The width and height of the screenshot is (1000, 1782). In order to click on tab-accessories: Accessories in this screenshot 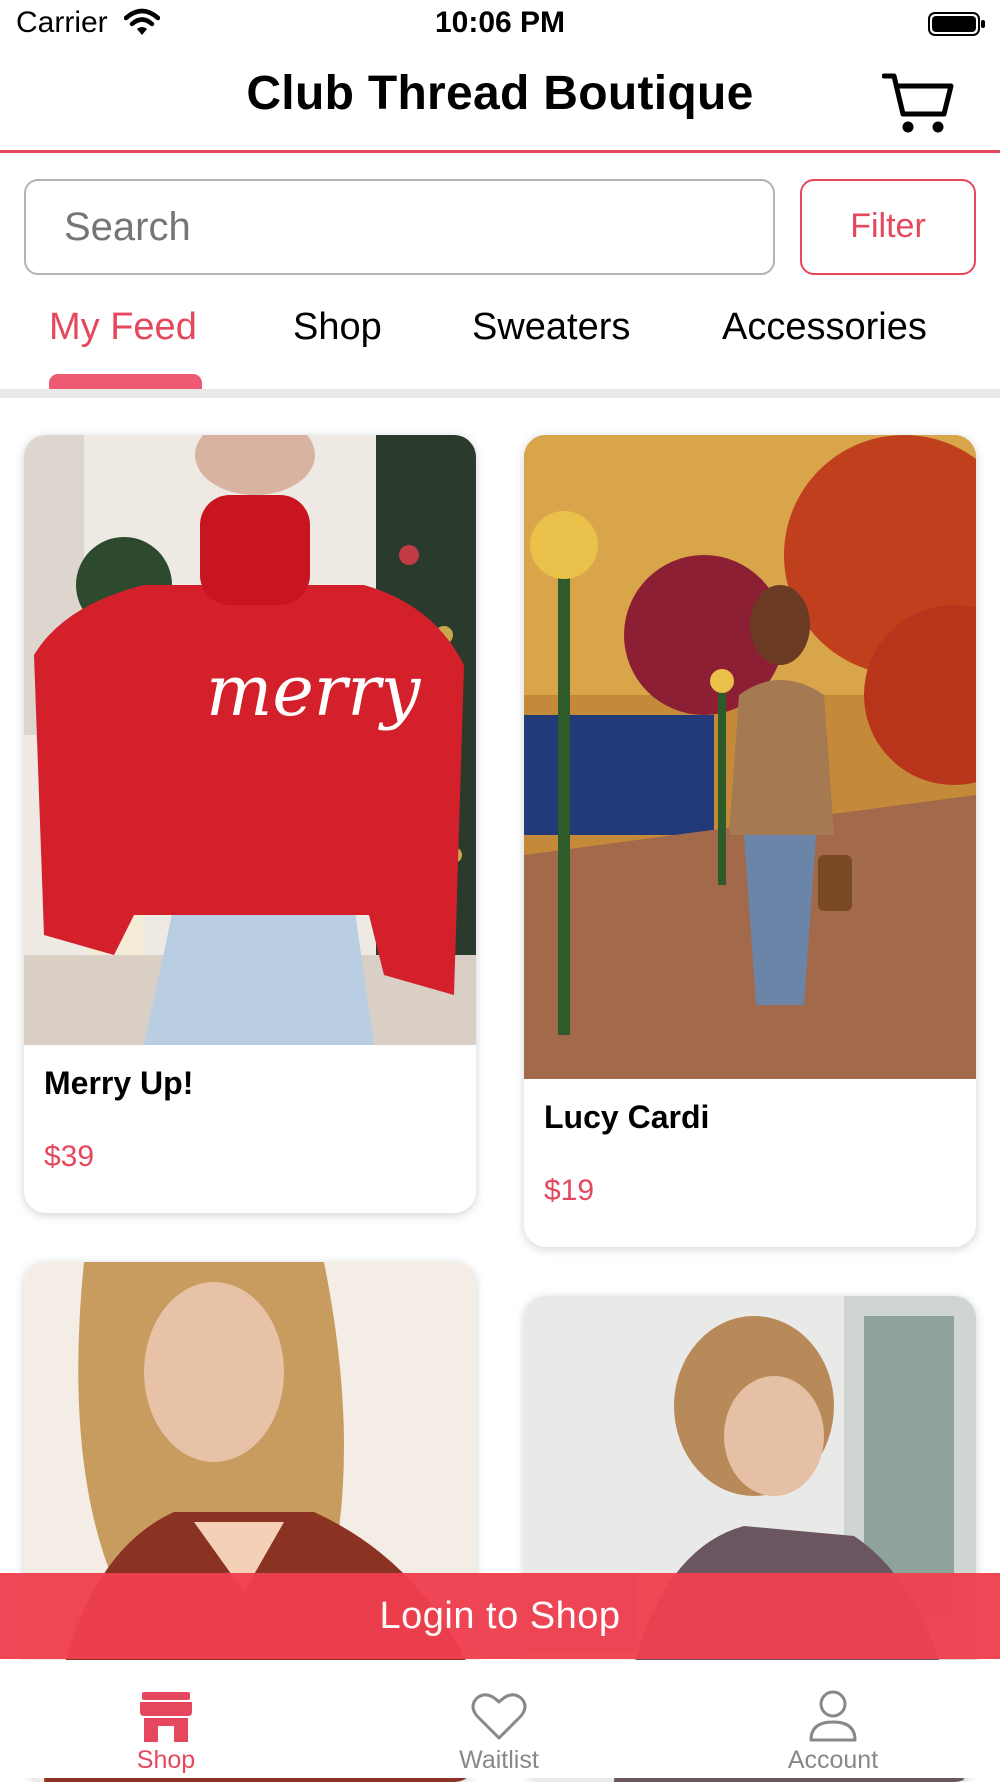, I will do `click(824, 327)`.